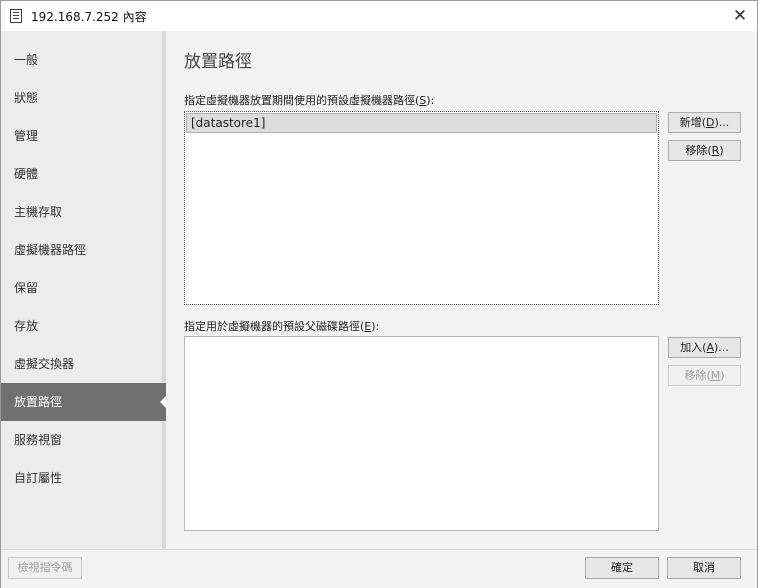 The width and height of the screenshot is (758, 588). Describe the element at coordinates (622, 568) in the screenshot. I see `ok-button: 確定` at that location.